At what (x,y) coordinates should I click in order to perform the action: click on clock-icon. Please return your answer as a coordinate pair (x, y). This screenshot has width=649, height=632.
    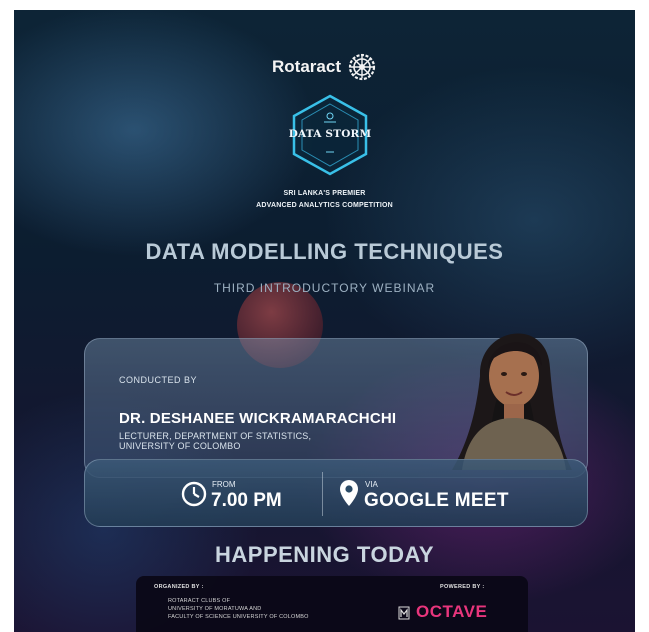
    Looking at the image, I should click on (194, 494).